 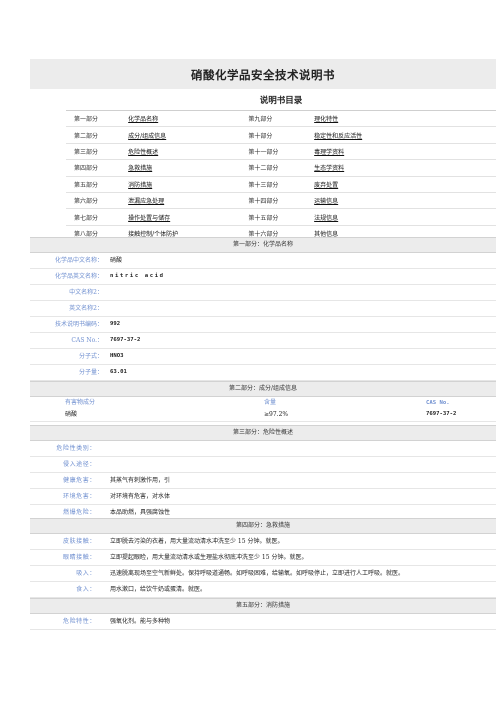 I want to click on field-value: 用水漱口，给饮牛奶或蛋清。就医。, so click(x=158, y=589).